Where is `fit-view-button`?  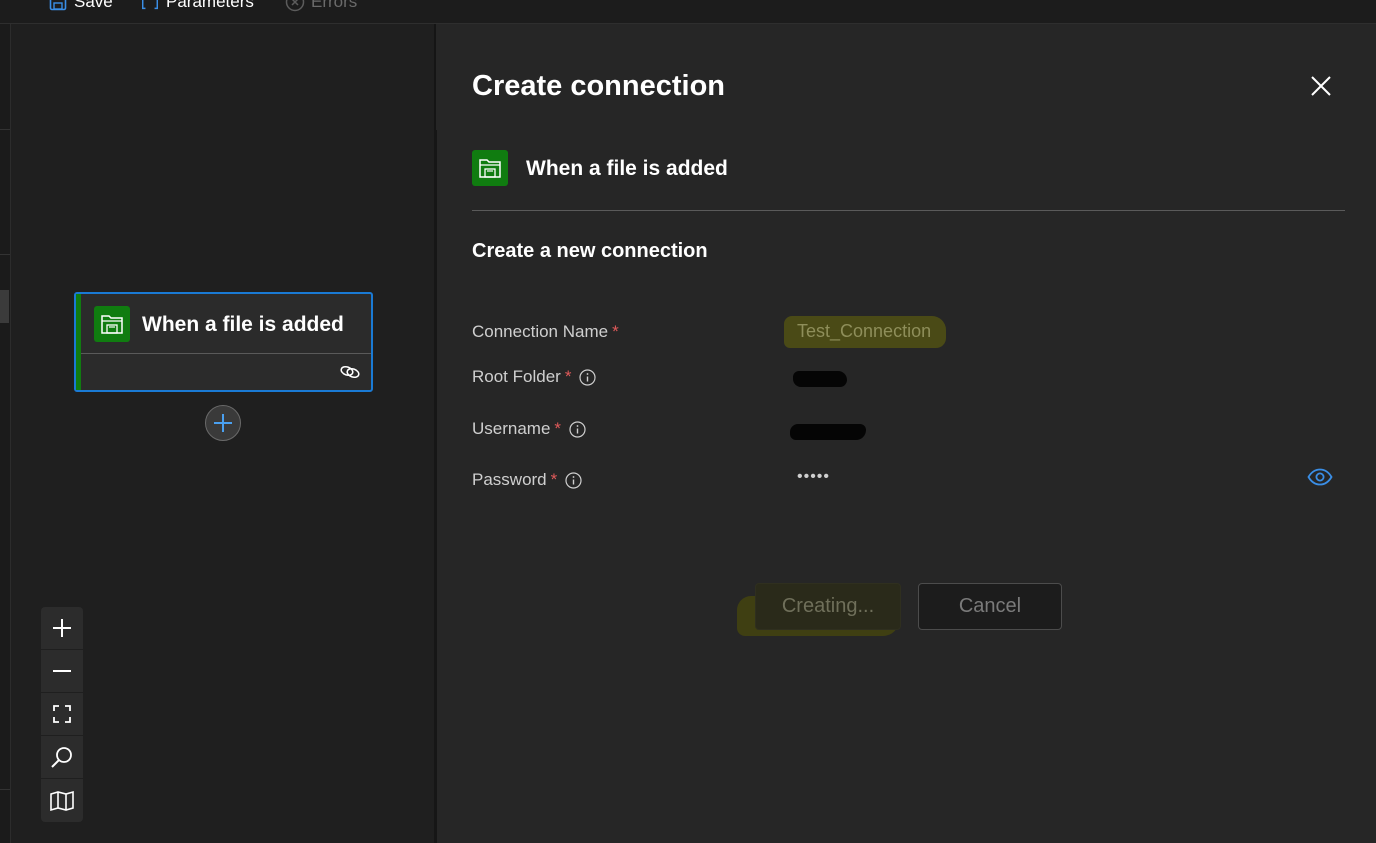 fit-view-button is located at coordinates (62, 714).